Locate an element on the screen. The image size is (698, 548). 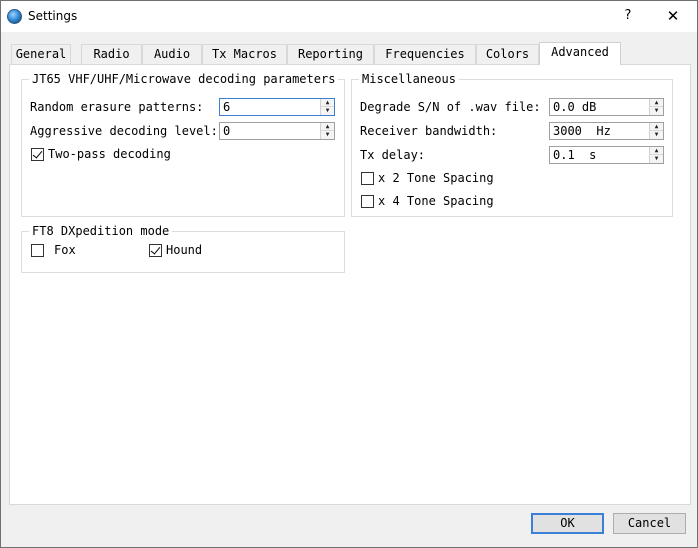
aggressive-value: 0 is located at coordinates (227, 131).